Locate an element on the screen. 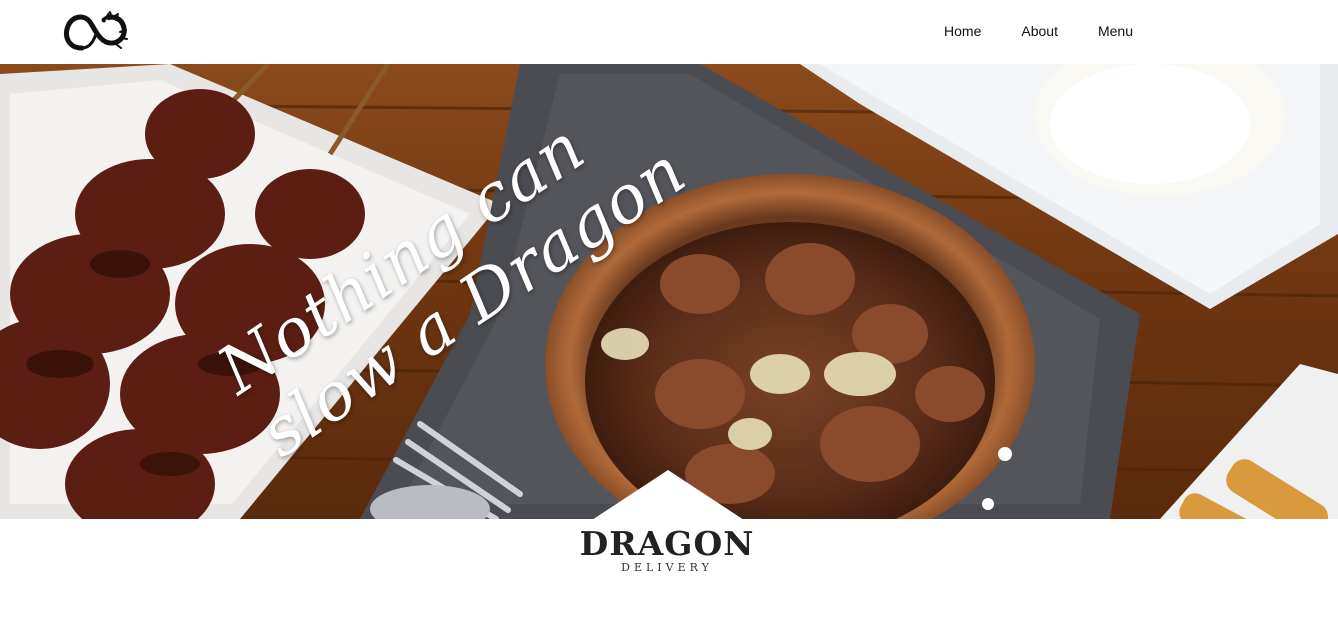 This screenshot has height=630, width=1338. main-nav: Home About Menu is located at coordinates (1038, 31).